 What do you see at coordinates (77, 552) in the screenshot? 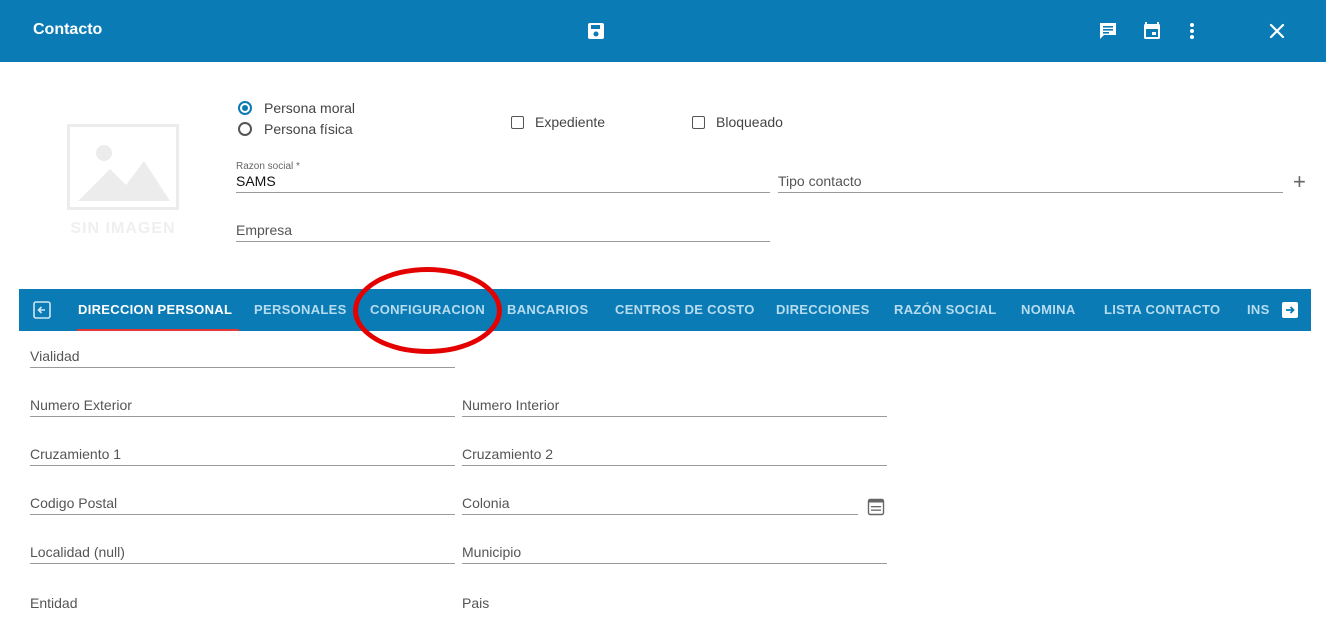
I see `field-placeholder: Localidad (null)` at bounding box center [77, 552].